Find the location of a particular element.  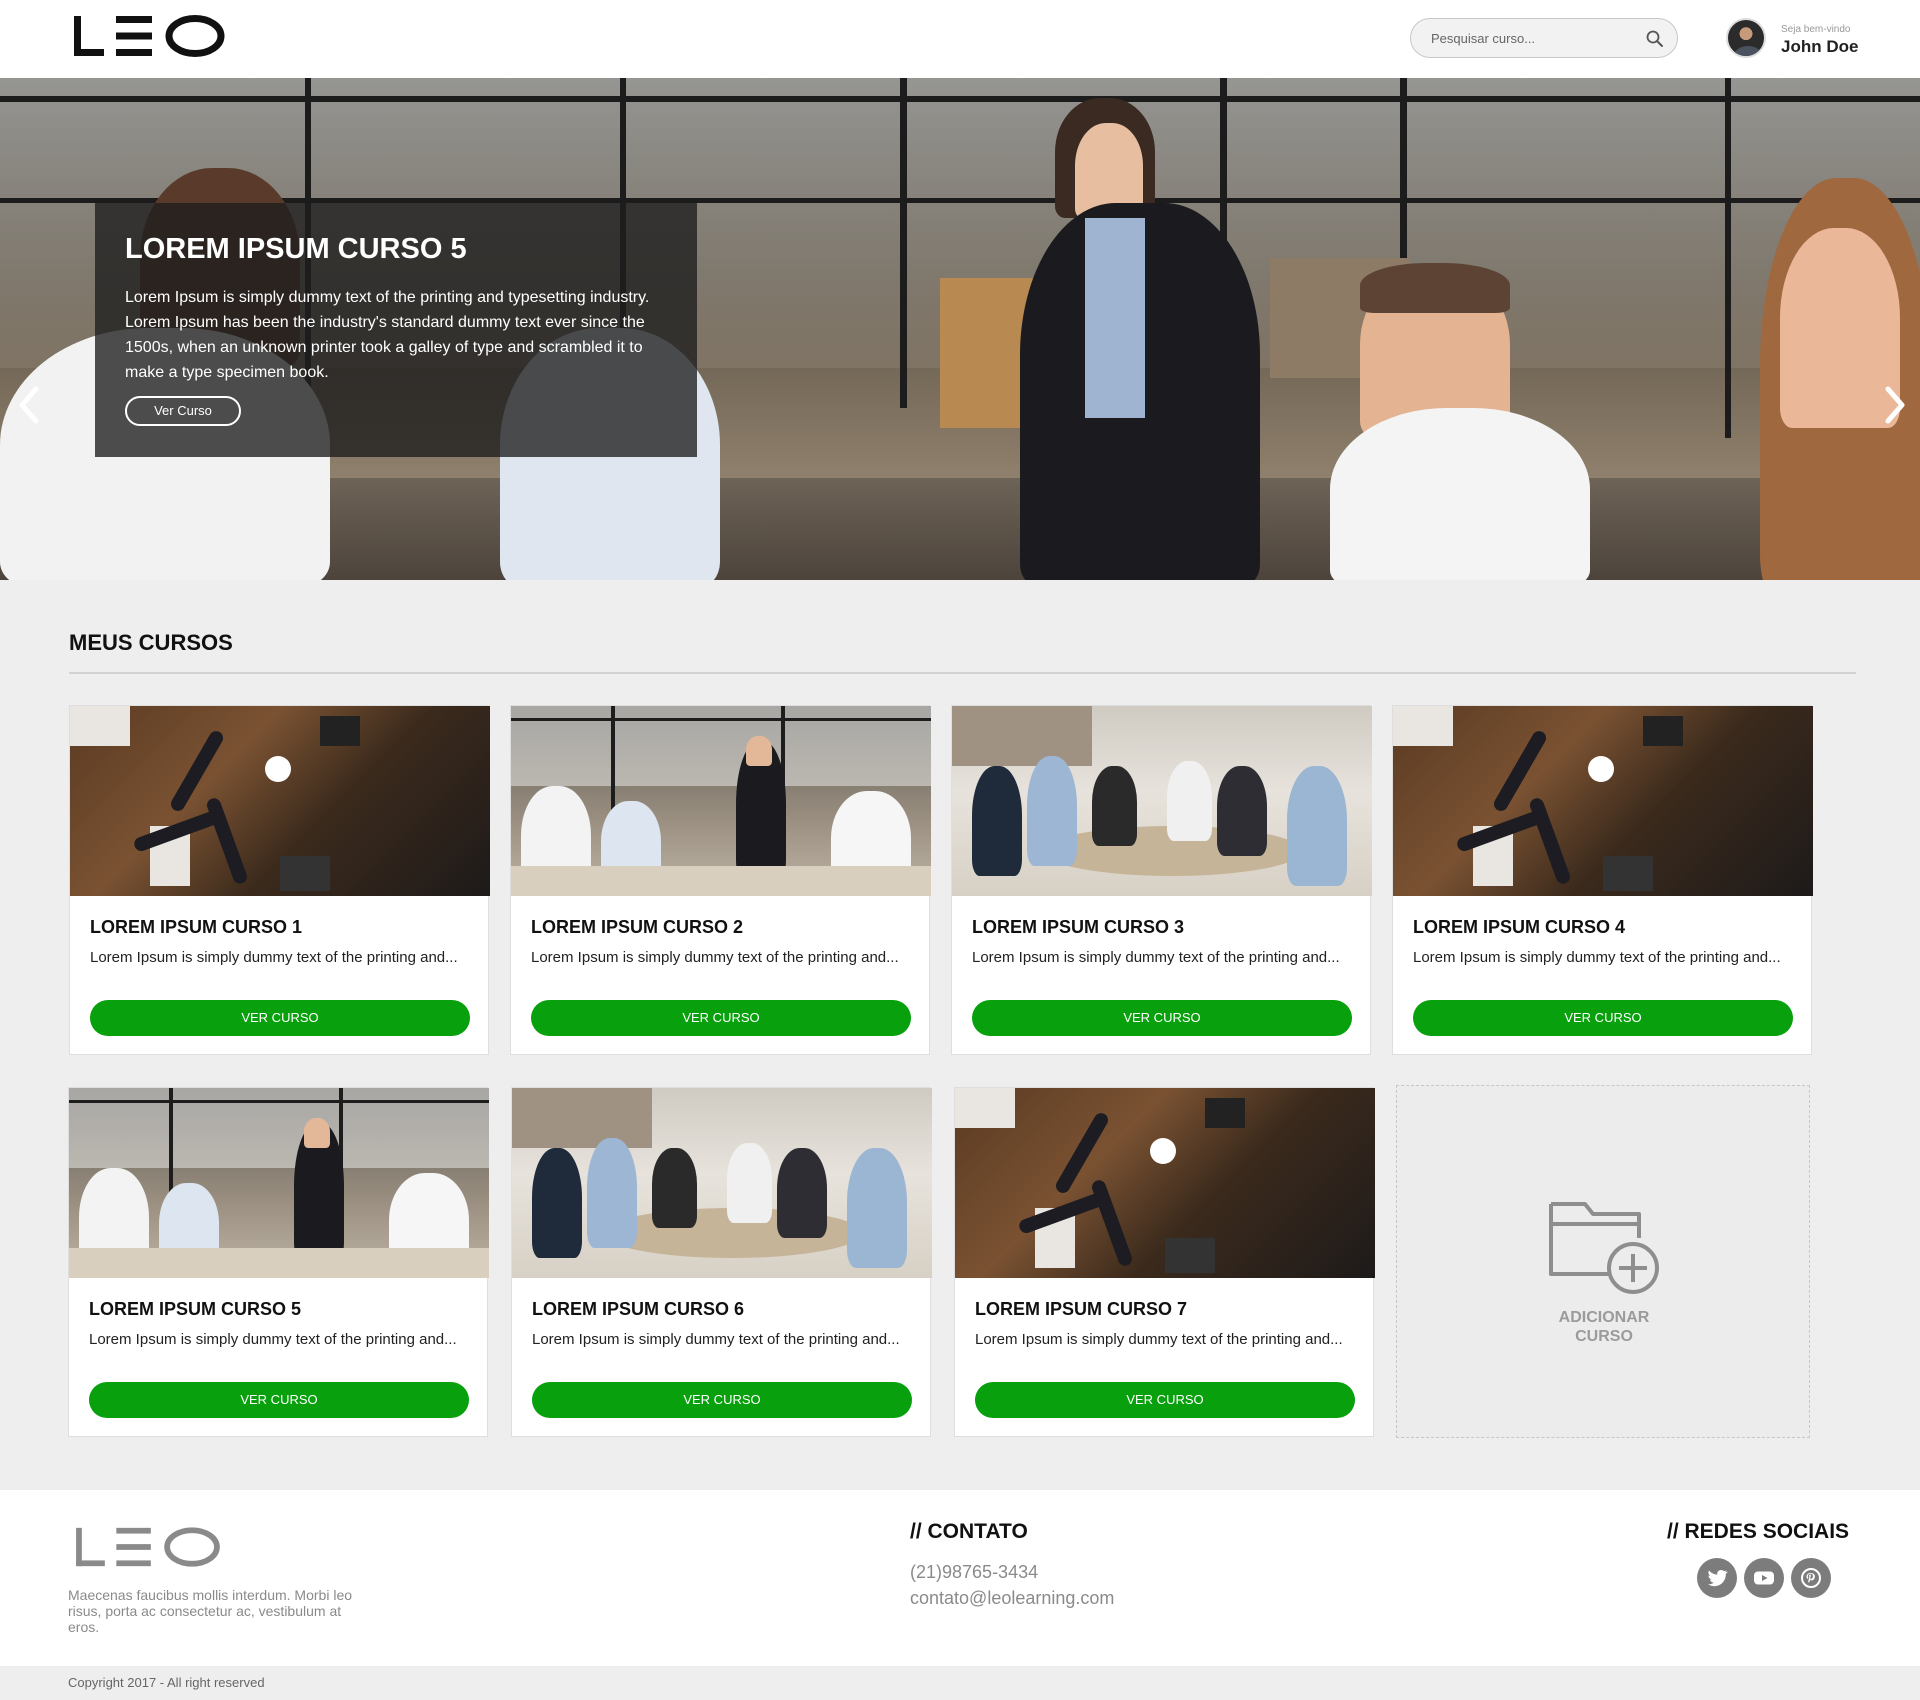

hero-view-course-button: Ver Curso is located at coordinates (183, 411).